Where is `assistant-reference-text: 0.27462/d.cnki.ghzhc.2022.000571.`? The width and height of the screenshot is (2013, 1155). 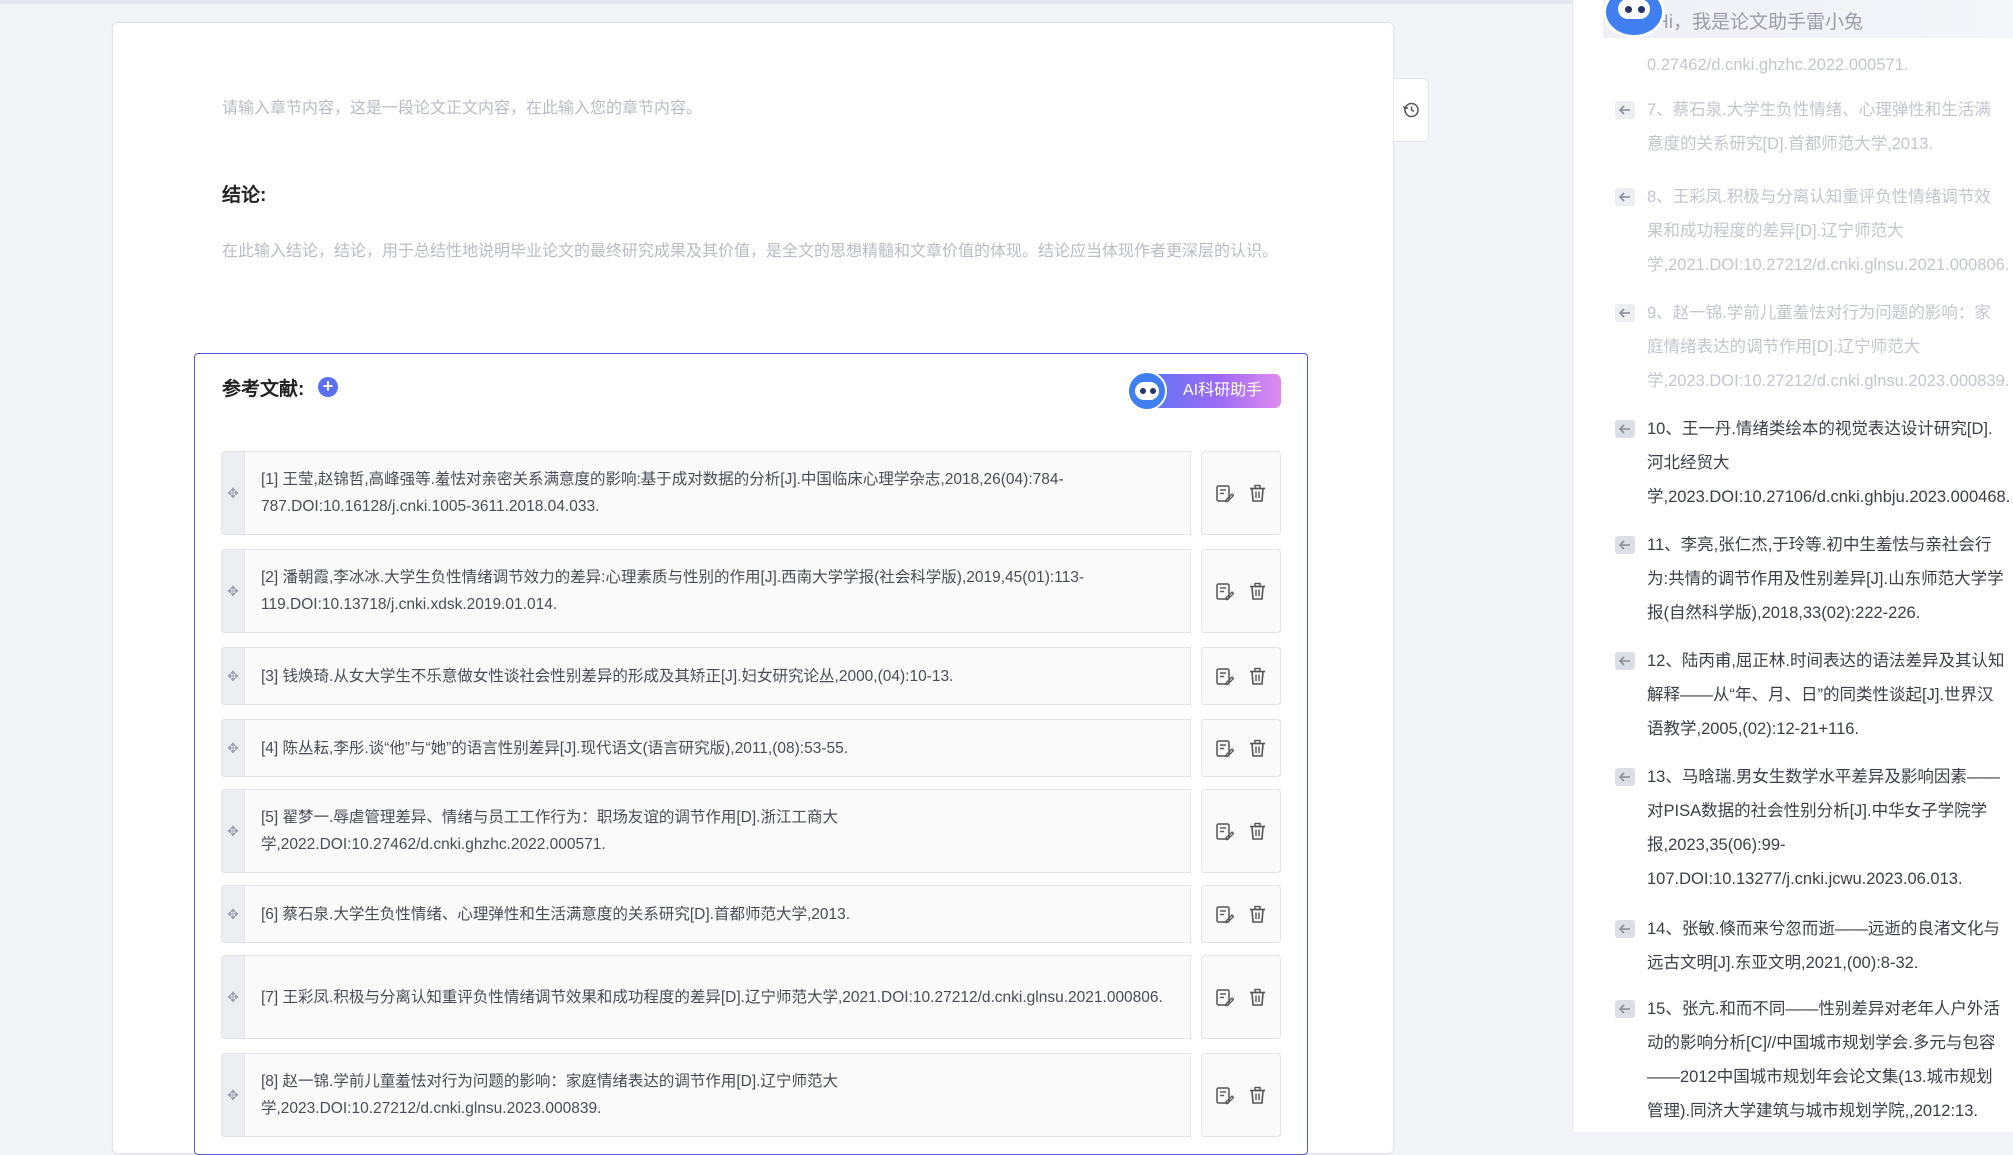
assistant-reference-text: 0.27462/d.cnki.ghzhc.2022.000571. is located at coordinates (1778, 65).